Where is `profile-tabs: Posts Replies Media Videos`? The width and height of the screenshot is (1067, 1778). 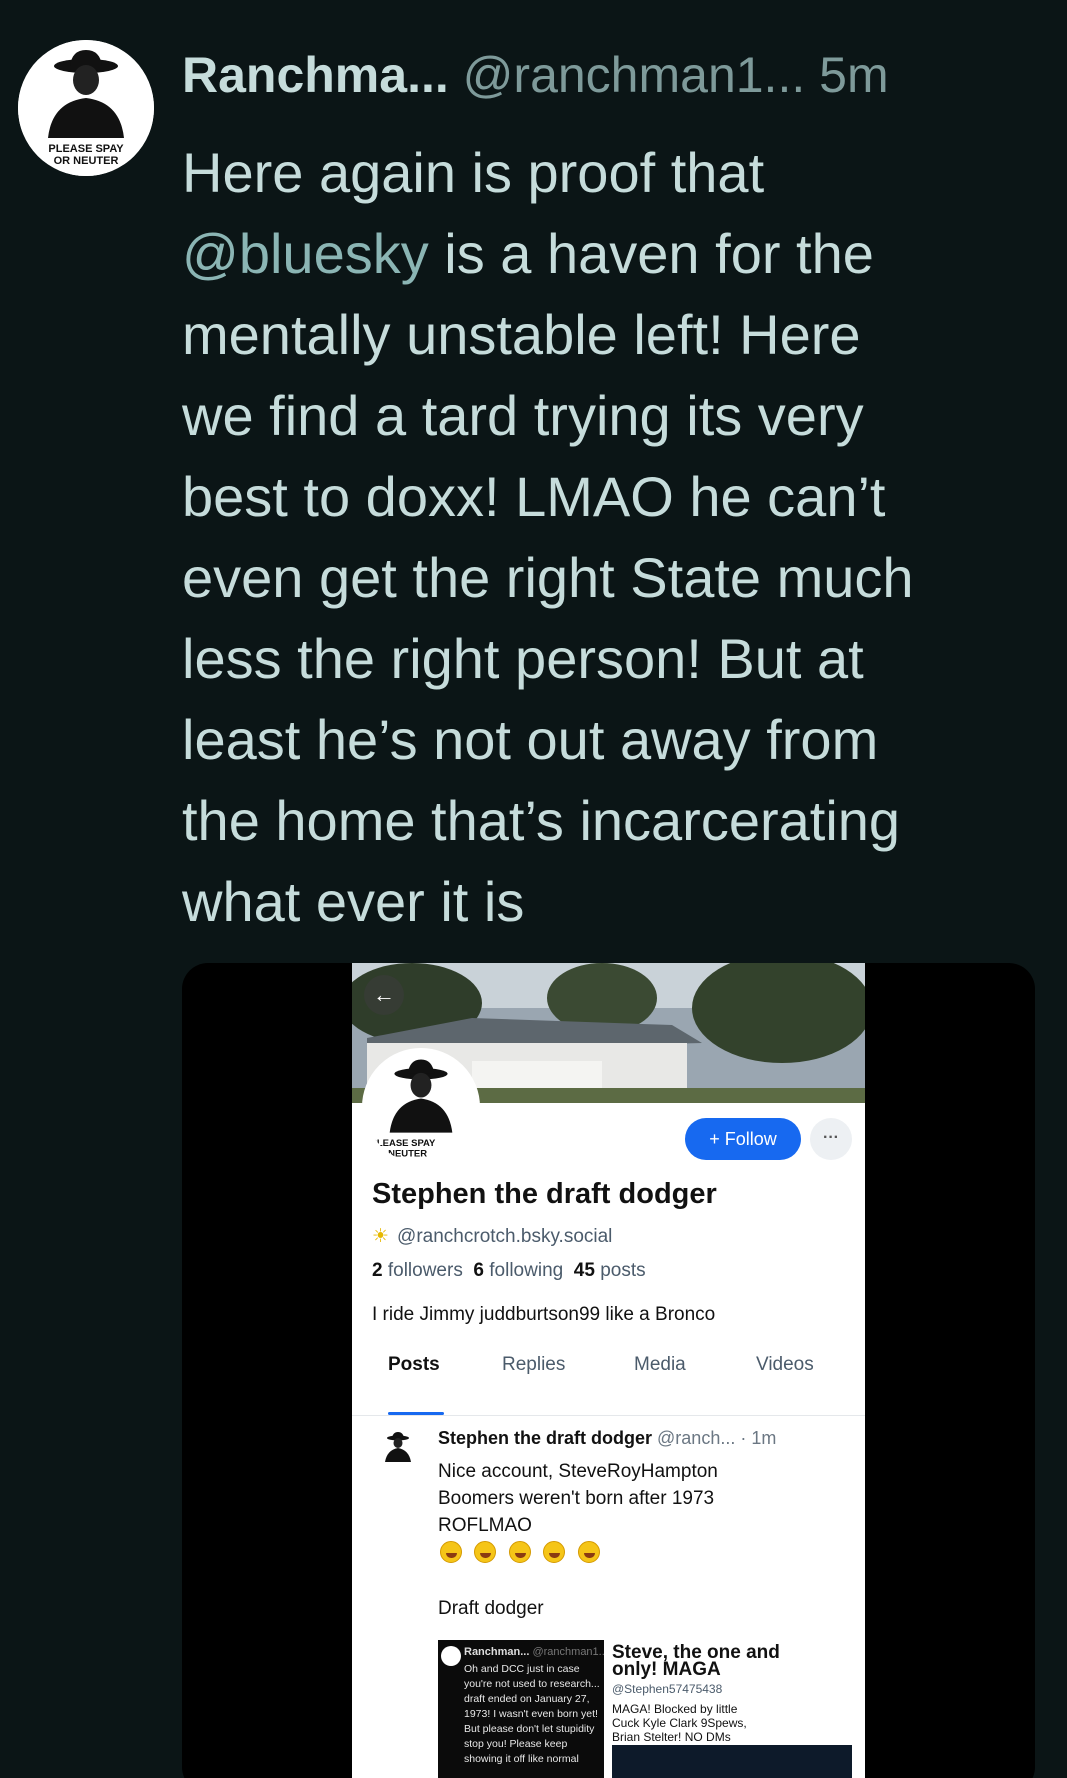
profile-tabs: Posts Replies Media Videos is located at coordinates (608, 1371).